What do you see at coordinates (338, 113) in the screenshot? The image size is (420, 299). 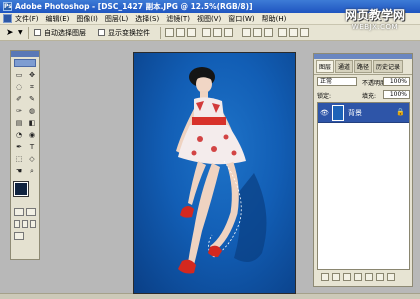 I see `layer-thumbnail` at bounding box center [338, 113].